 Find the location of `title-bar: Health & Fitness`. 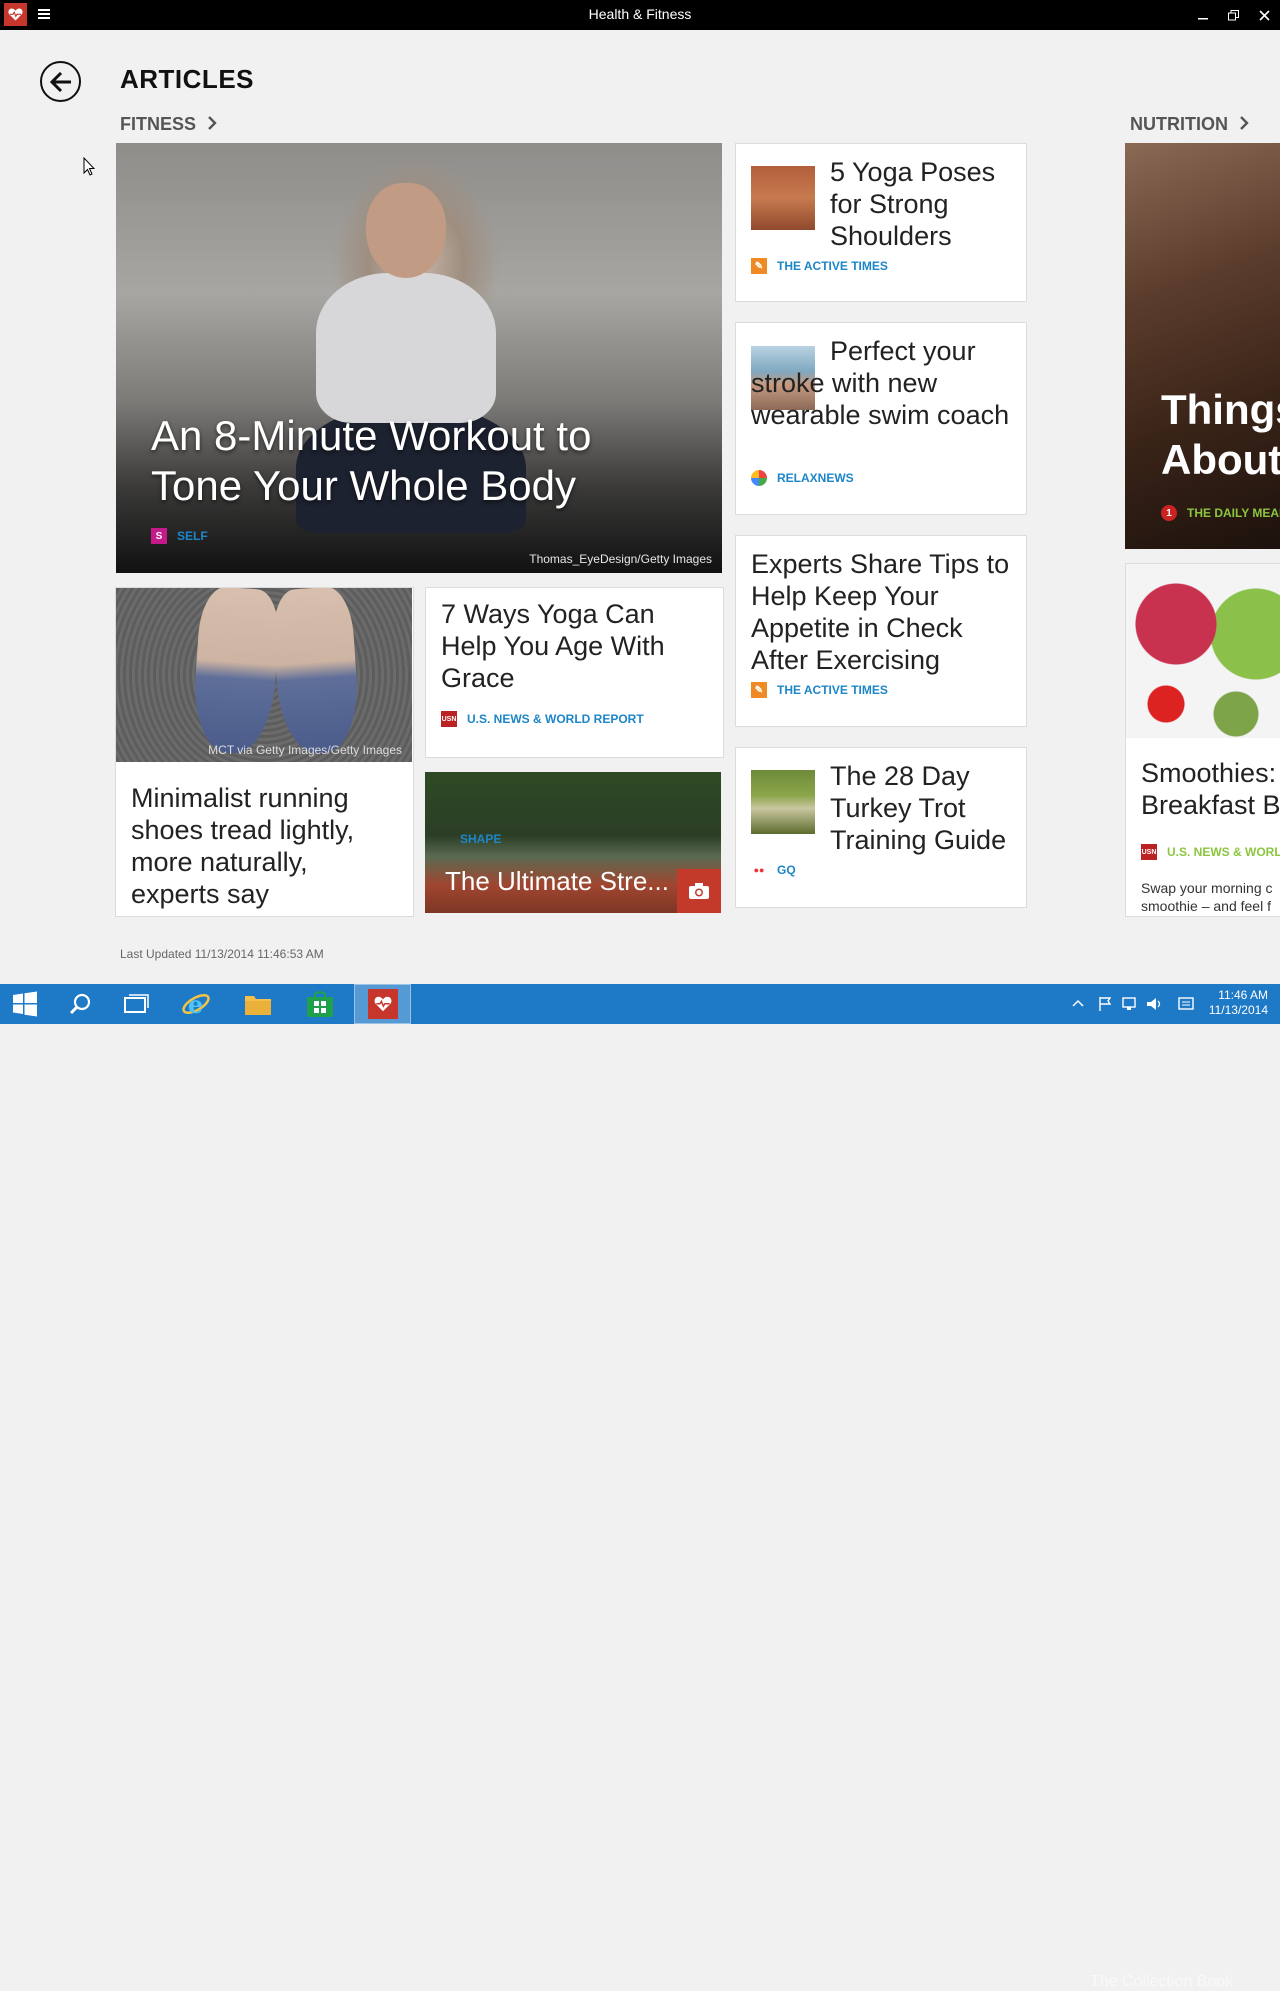

title-bar: Health & Fitness is located at coordinates (640, 15).